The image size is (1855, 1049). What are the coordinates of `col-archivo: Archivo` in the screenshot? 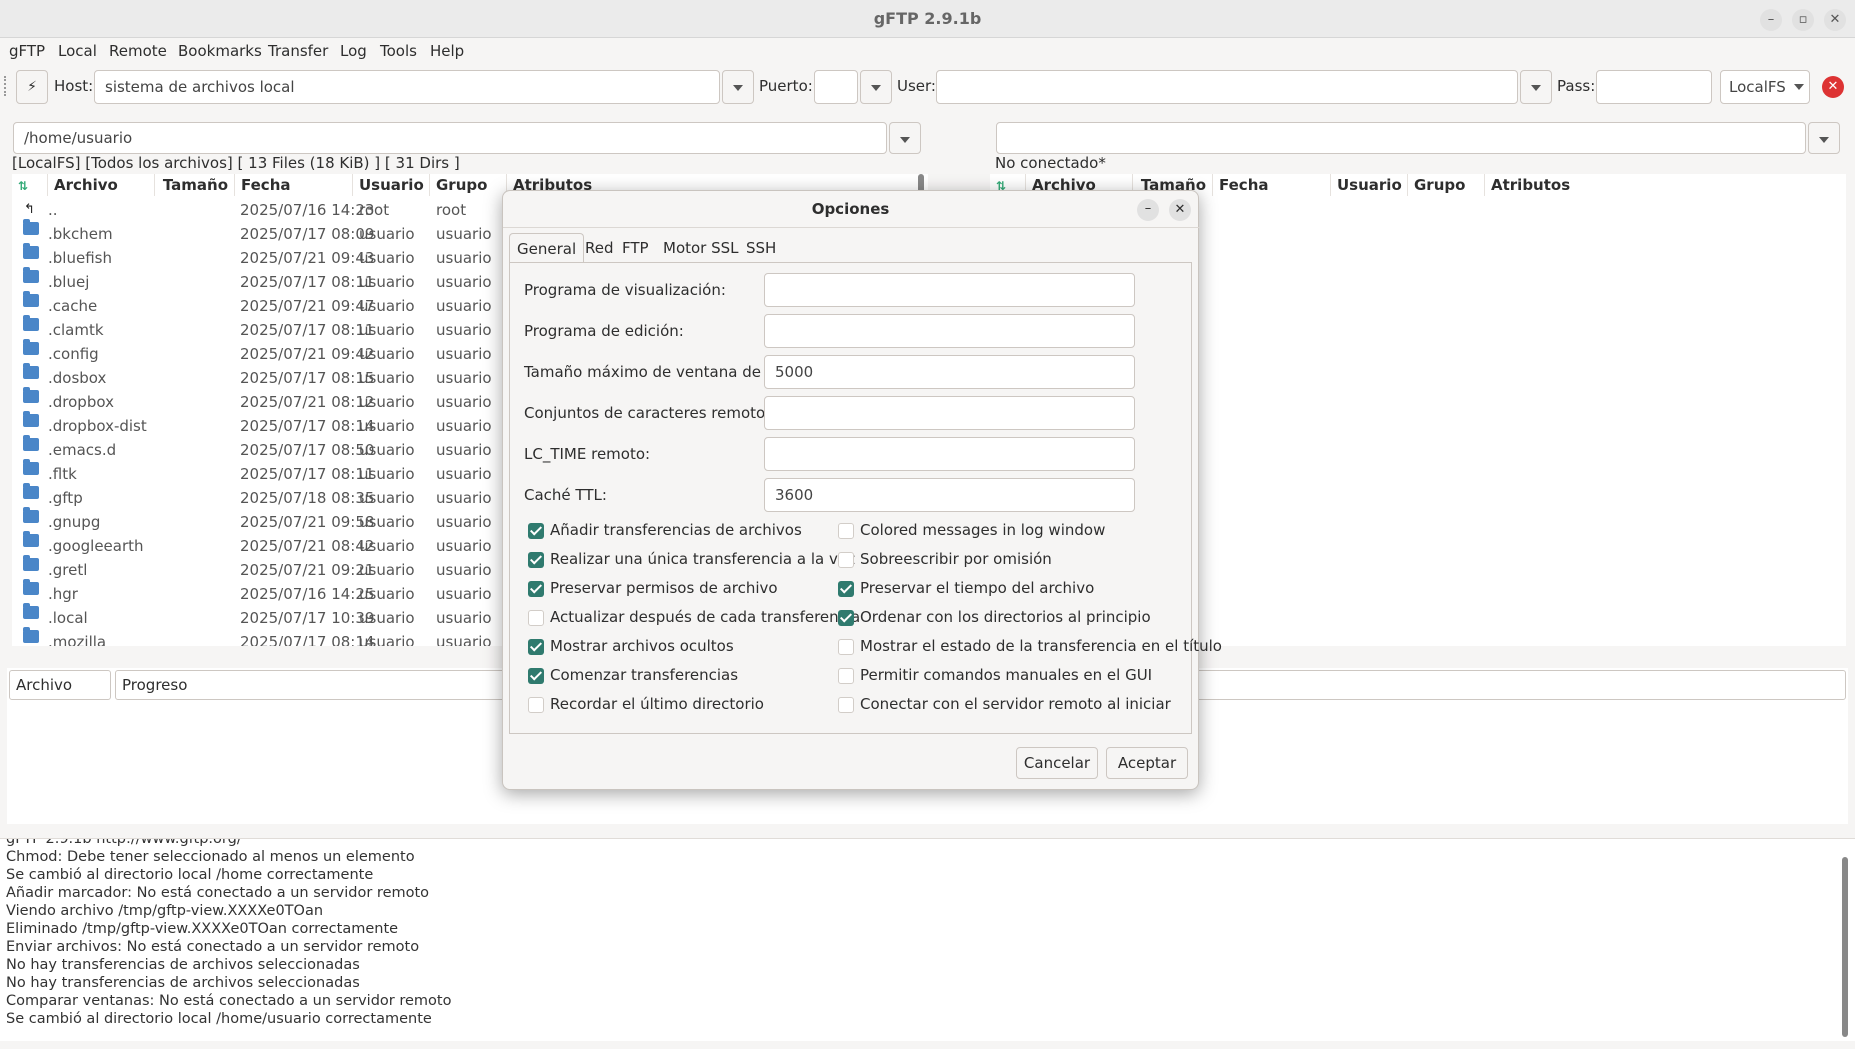 It's located at (101, 185).